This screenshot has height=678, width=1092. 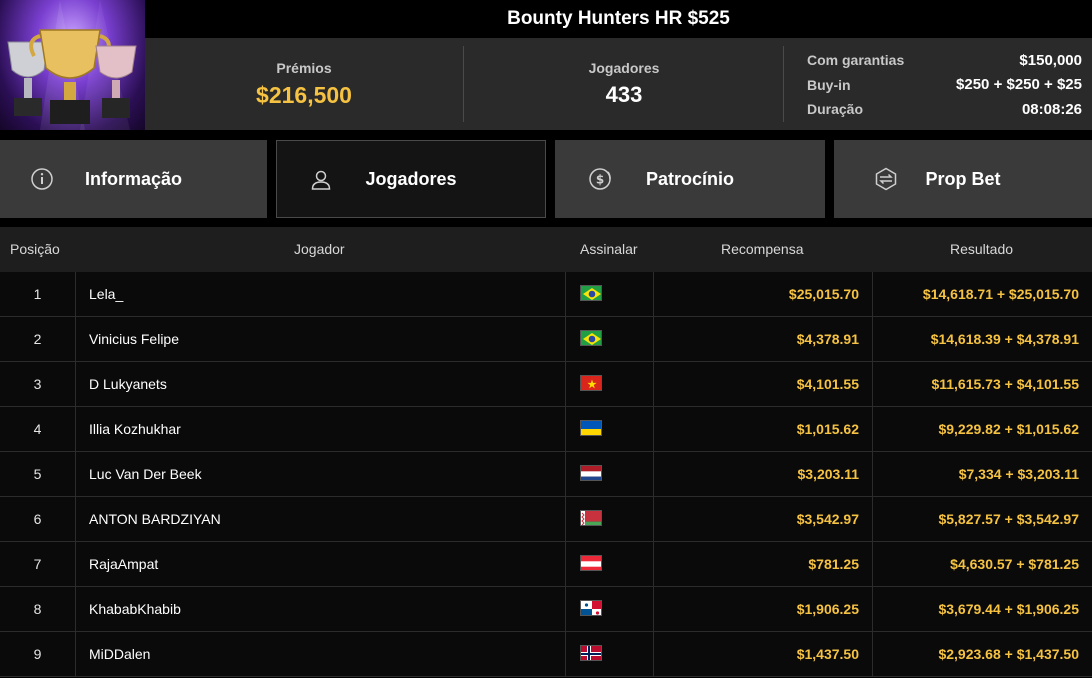 What do you see at coordinates (624, 68) in the screenshot?
I see `players-label: Jogadores` at bounding box center [624, 68].